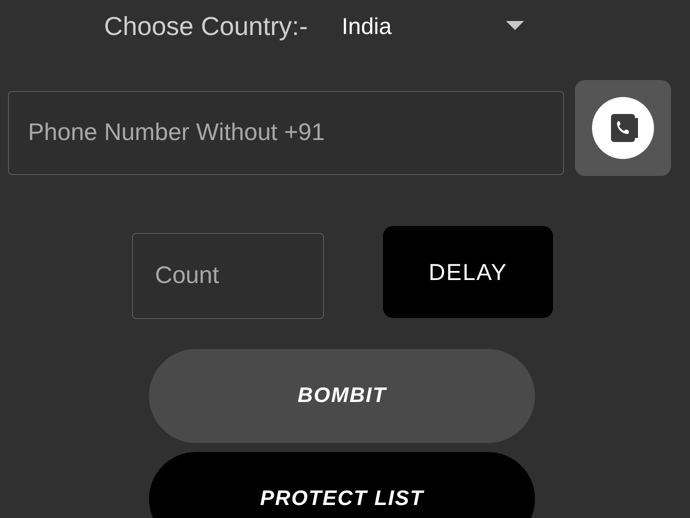 This screenshot has width=690, height=518. I want to click on phone-number-field: Phone Number Without +91, so click(286, 133).